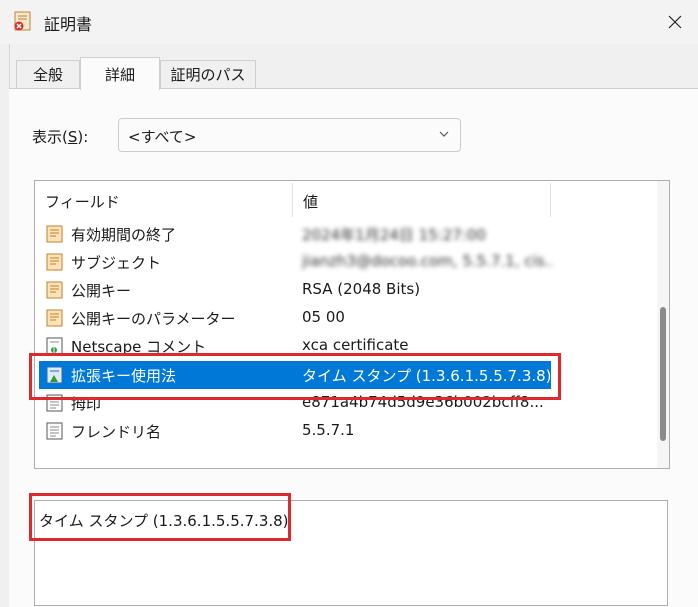 This screenshot has width=698, height=607. What do you see at coordinates (328, 430) in the screenshot?
I see `field-value: 5.5.7.1` at bounding box center [328, 430].